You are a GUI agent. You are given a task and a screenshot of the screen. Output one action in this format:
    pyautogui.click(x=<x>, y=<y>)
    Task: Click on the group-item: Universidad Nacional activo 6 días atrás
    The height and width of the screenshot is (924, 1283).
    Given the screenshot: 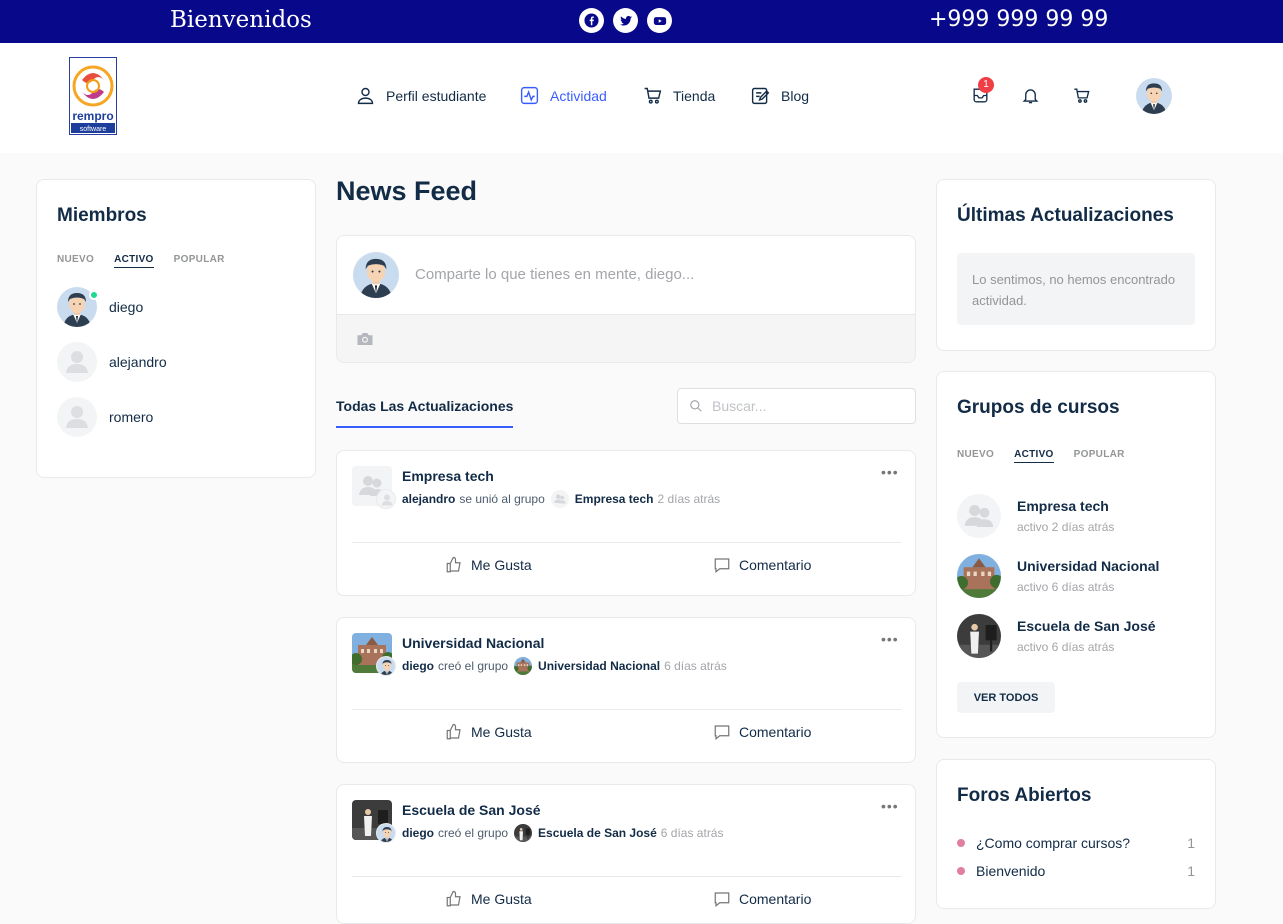 What is the action you would take?
    pyautogui.click(x=1058, y=576)
    